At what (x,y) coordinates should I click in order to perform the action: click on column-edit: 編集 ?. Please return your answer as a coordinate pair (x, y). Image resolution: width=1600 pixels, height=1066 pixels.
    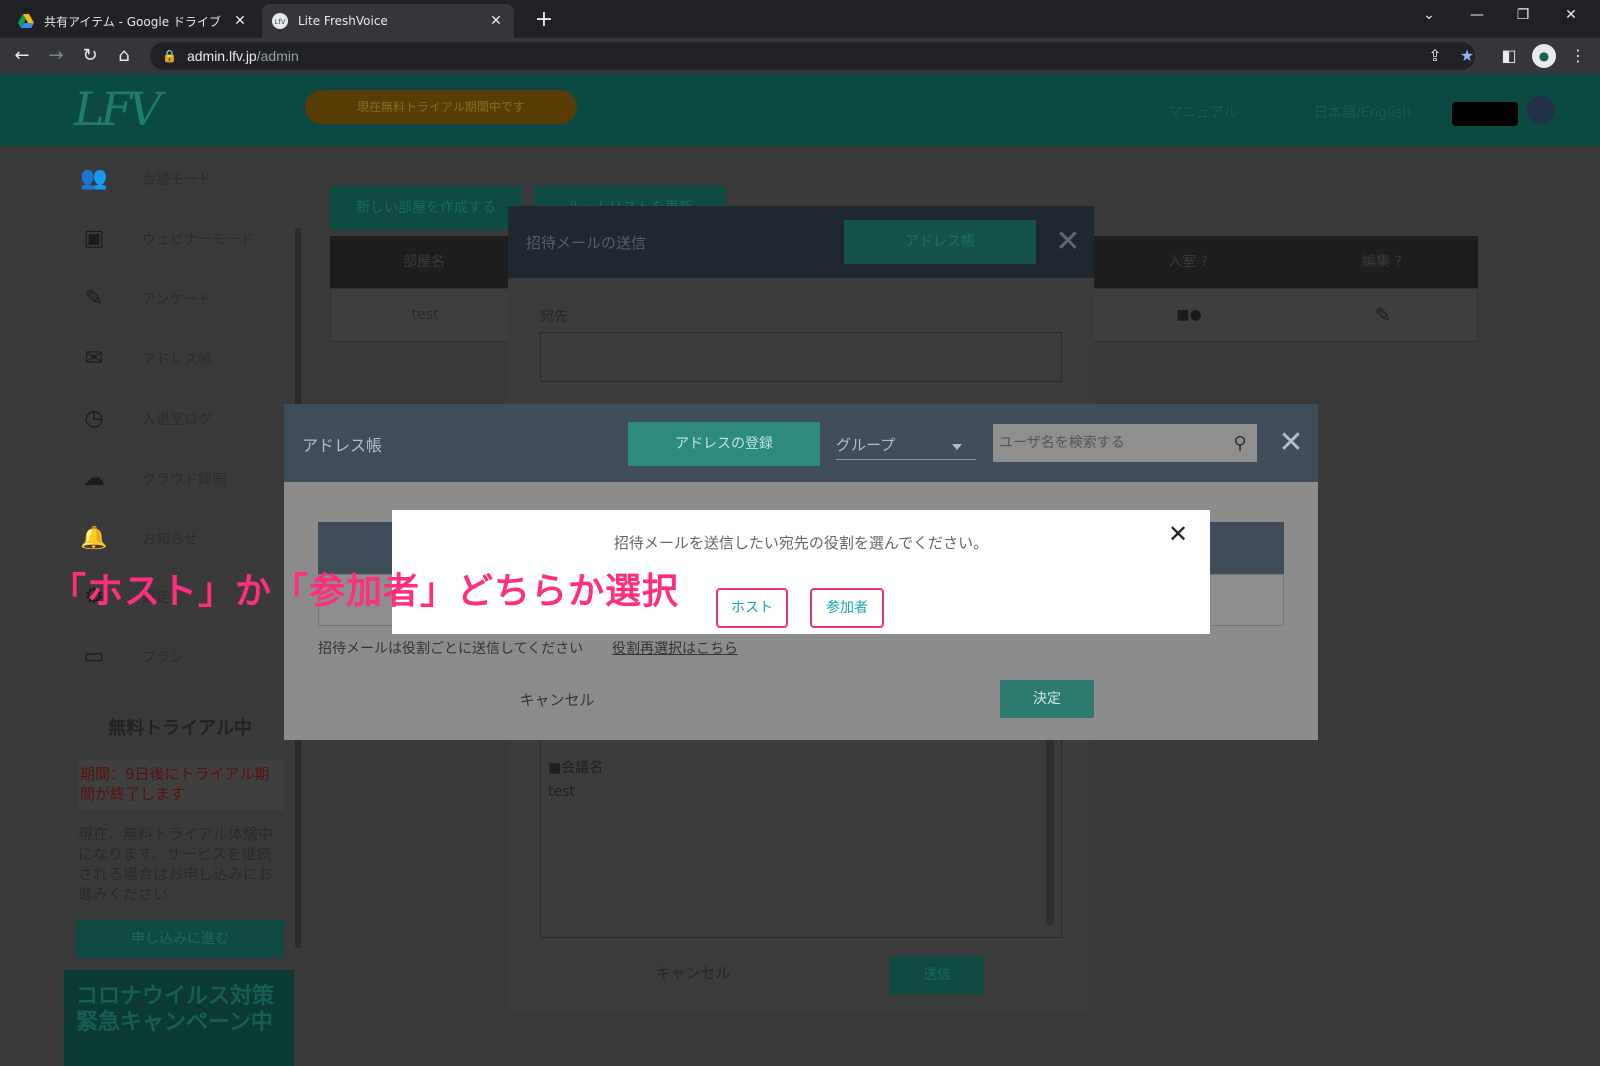
    Looking at the image, I should click on (1382, 262).